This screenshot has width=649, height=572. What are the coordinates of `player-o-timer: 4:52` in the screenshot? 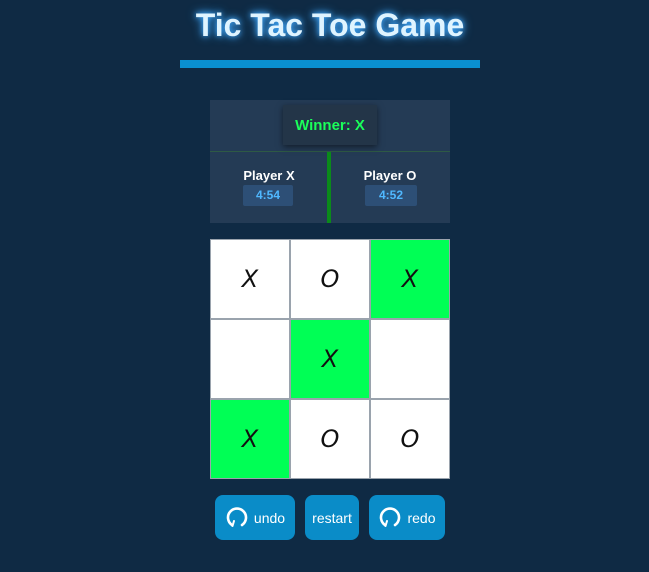 It's located at (391, 195).